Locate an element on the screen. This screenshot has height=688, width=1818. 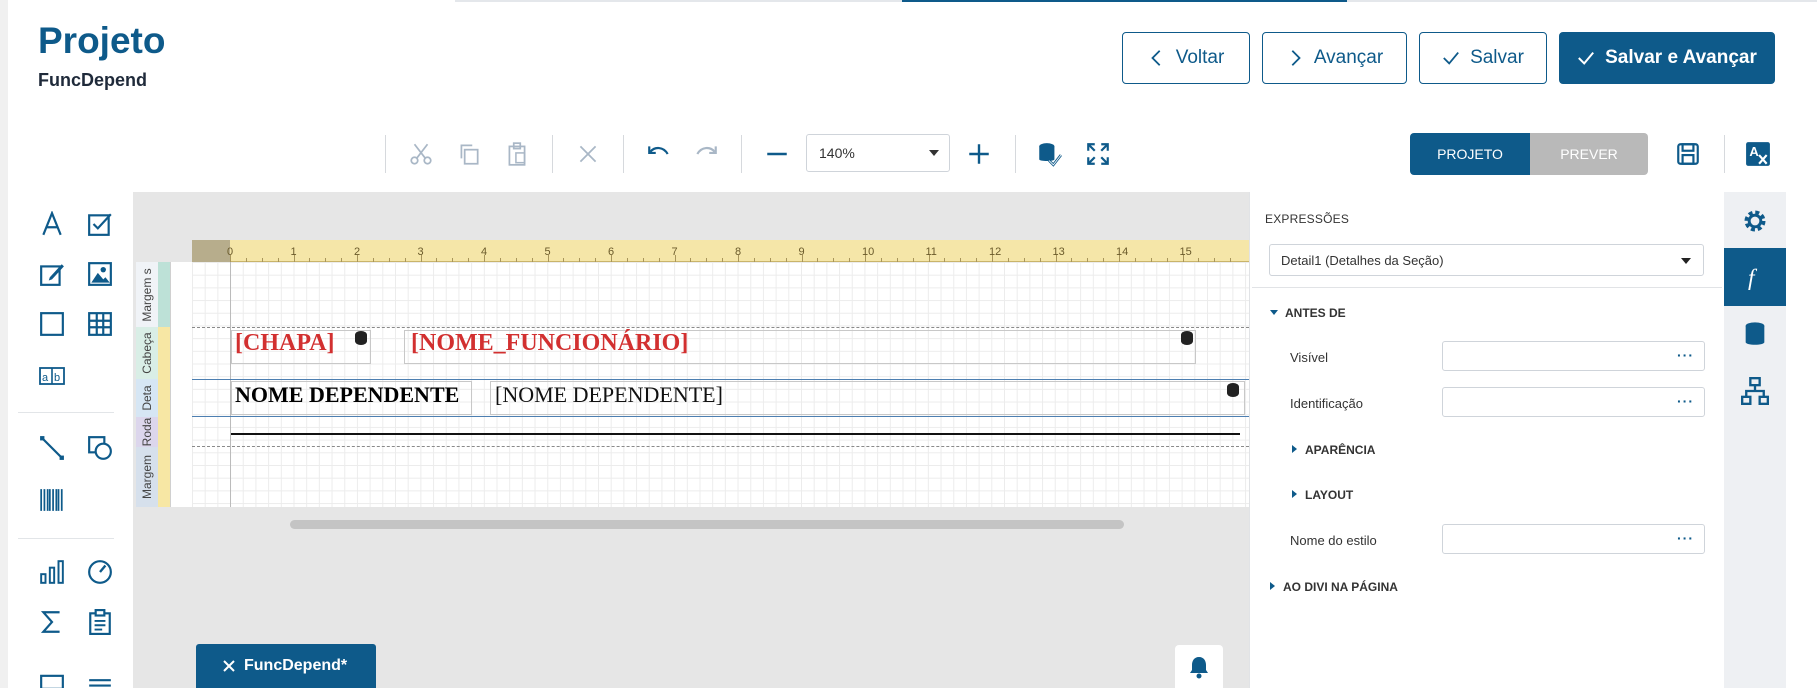
sigma-icon is located at coordinates (50, 622).